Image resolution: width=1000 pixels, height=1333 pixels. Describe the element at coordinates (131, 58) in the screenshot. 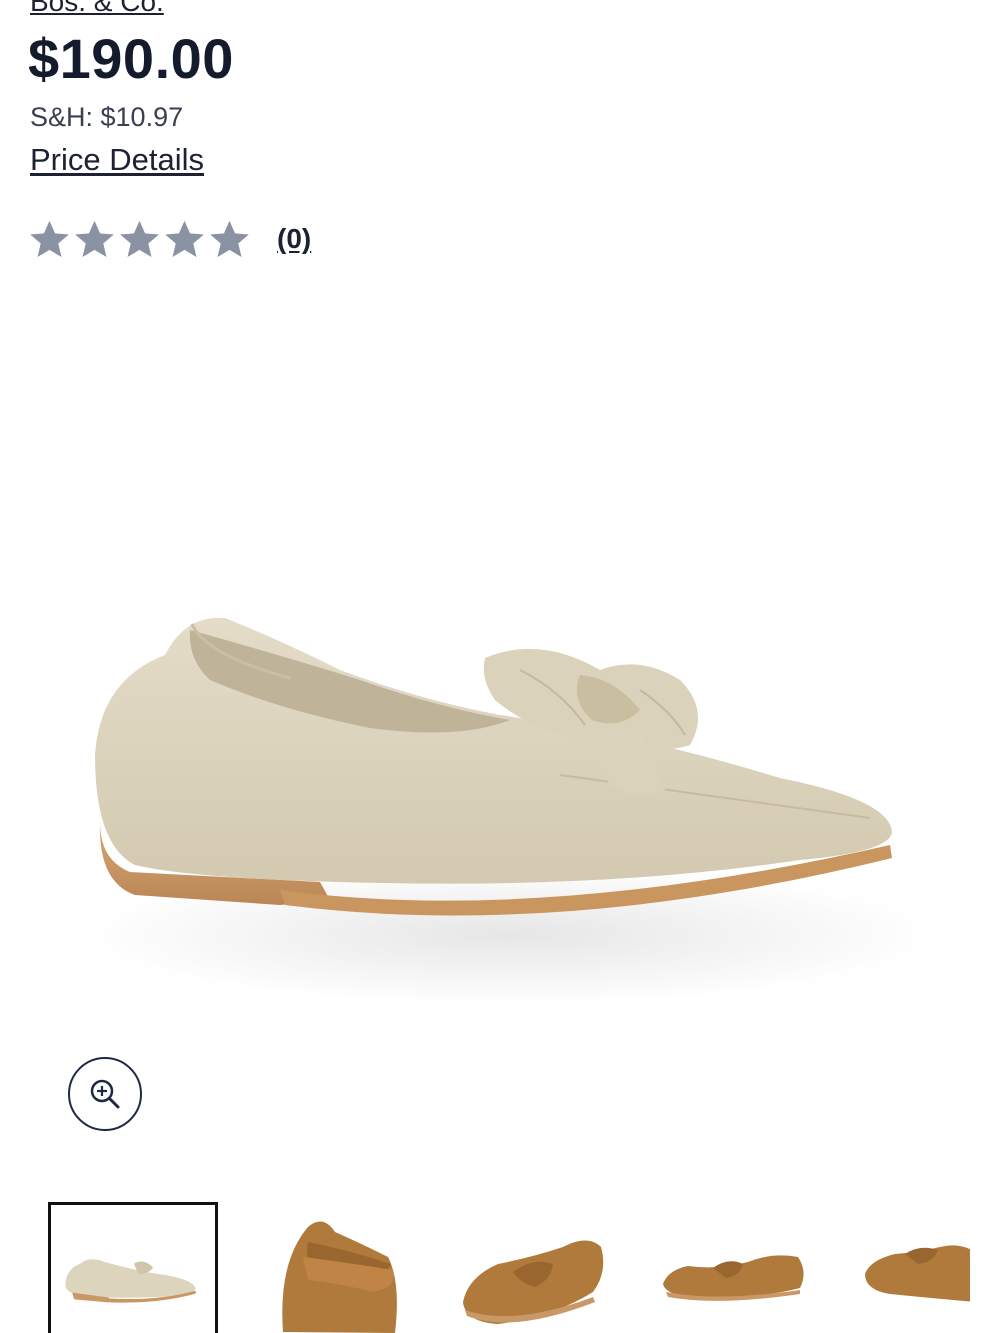

I see `product-price: $190.00` at that location.